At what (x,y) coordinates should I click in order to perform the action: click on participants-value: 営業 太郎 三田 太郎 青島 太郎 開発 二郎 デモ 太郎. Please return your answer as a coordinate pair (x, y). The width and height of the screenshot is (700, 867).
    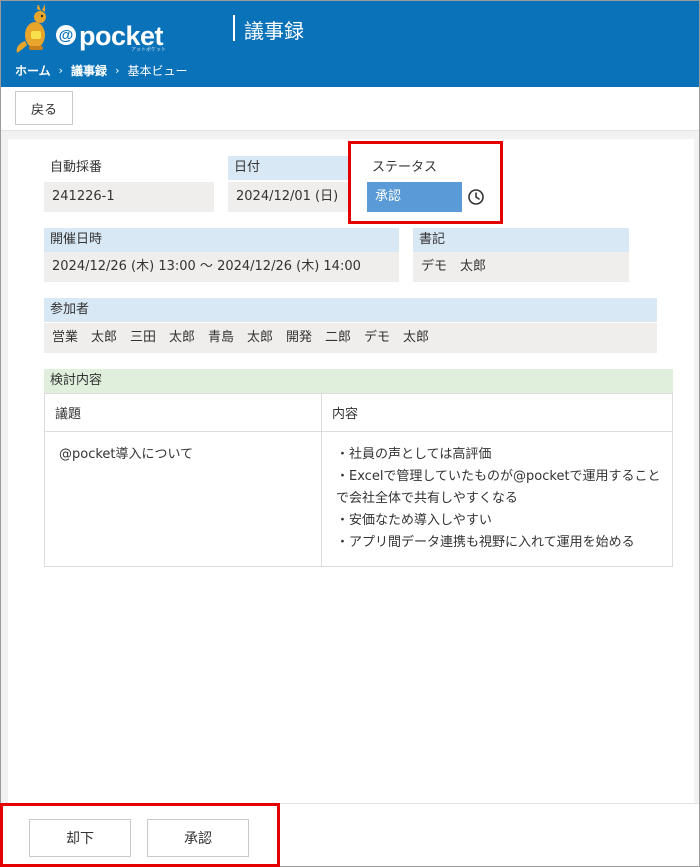
    Looking at the image, I should click on (350, 338).